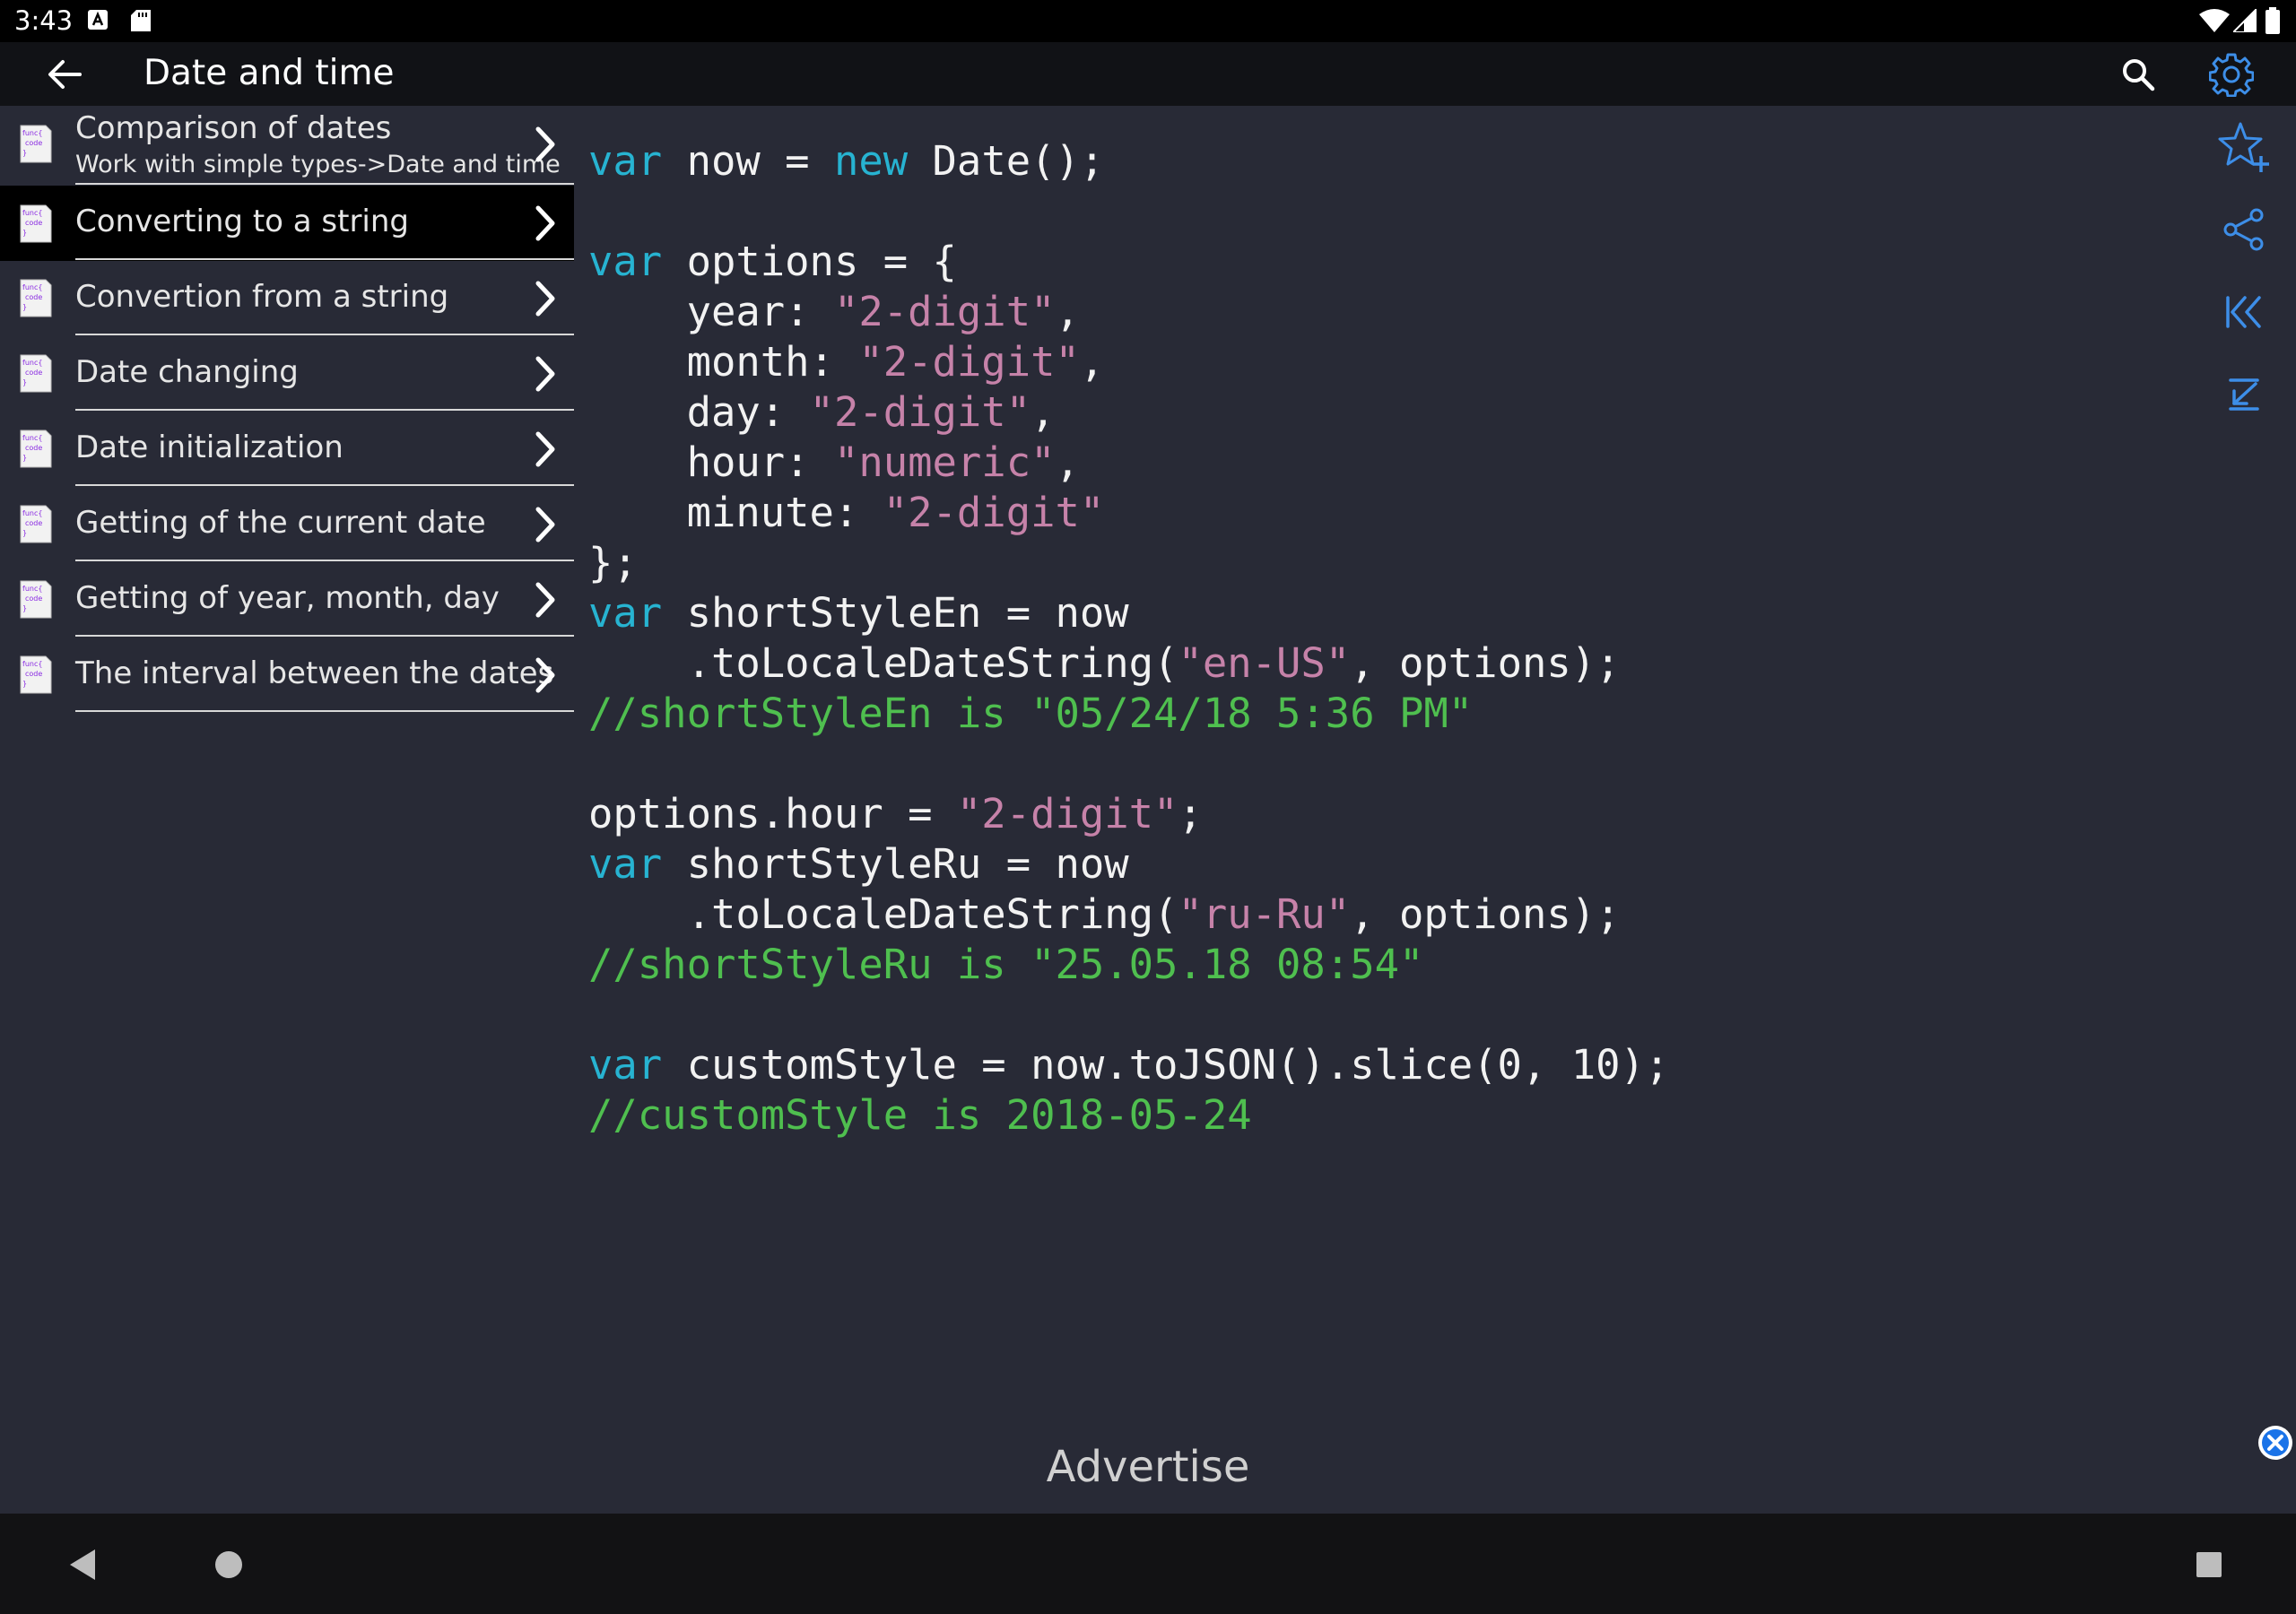 The height and width of the screenshot is (1614, 2296). Describe the element at coordinates (262, 297) in the screenshot. I see `list-item-label: Convertion from a string` at that location.